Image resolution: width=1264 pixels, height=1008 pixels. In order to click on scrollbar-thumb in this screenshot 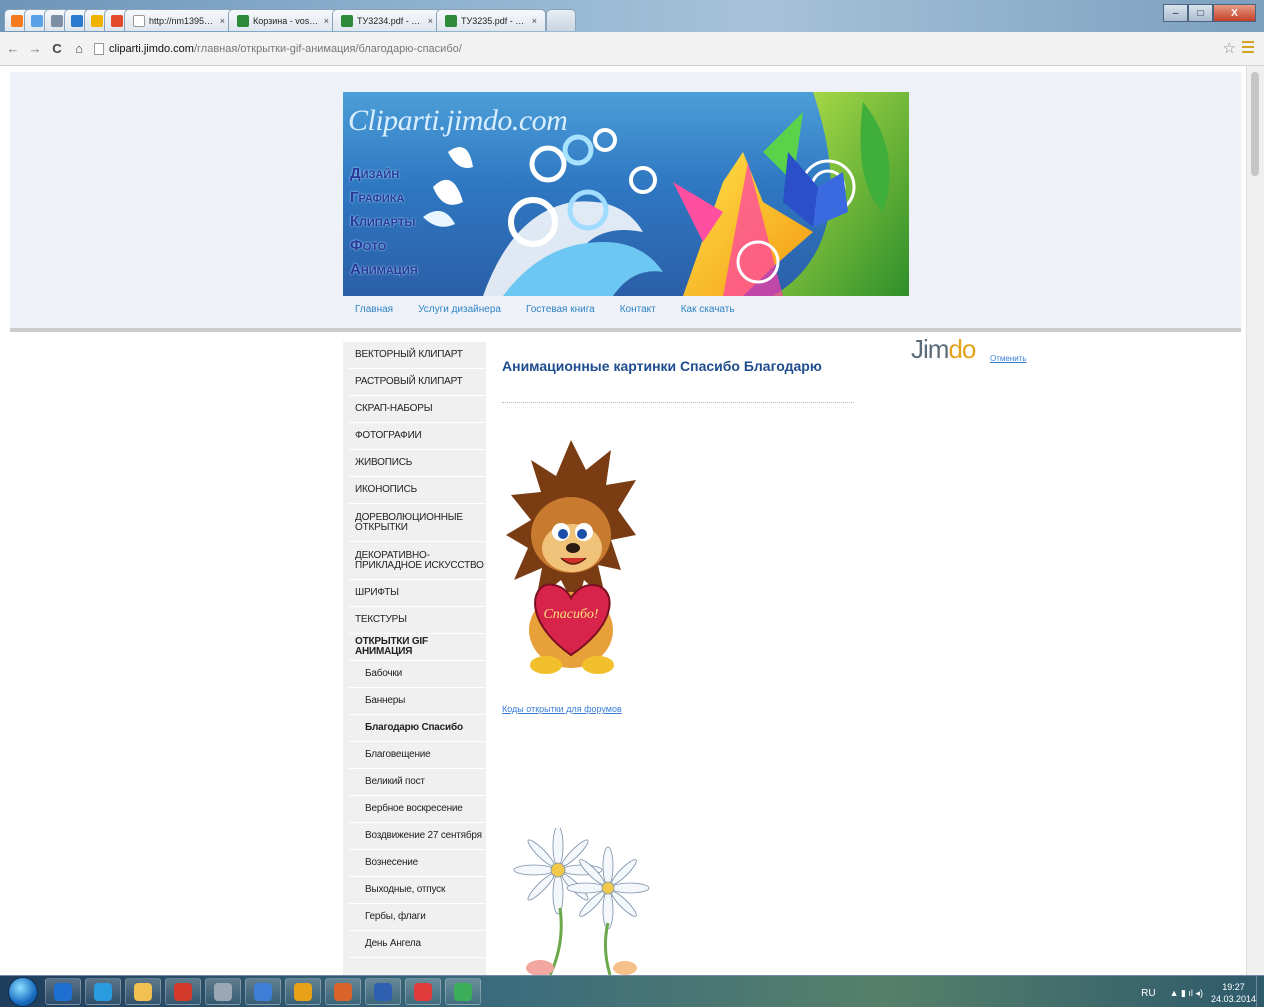, I will do `click(1255, 124)`.